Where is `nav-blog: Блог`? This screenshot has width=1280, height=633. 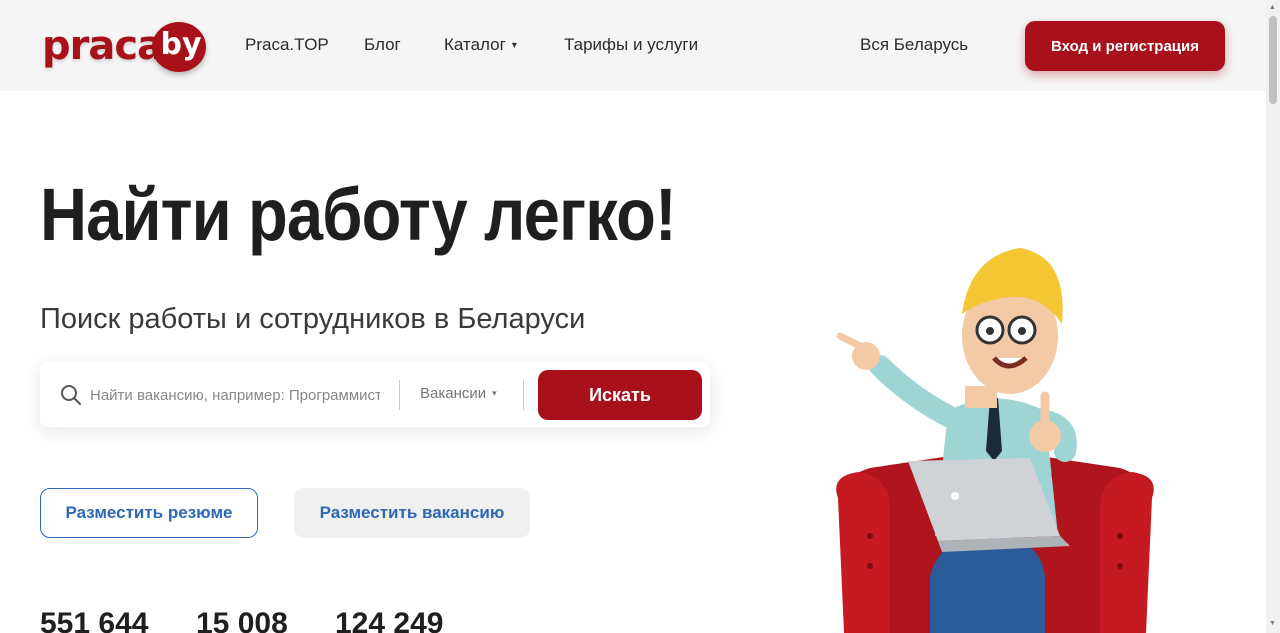
nav-blog: Блог is located at coordinates (382, 45).